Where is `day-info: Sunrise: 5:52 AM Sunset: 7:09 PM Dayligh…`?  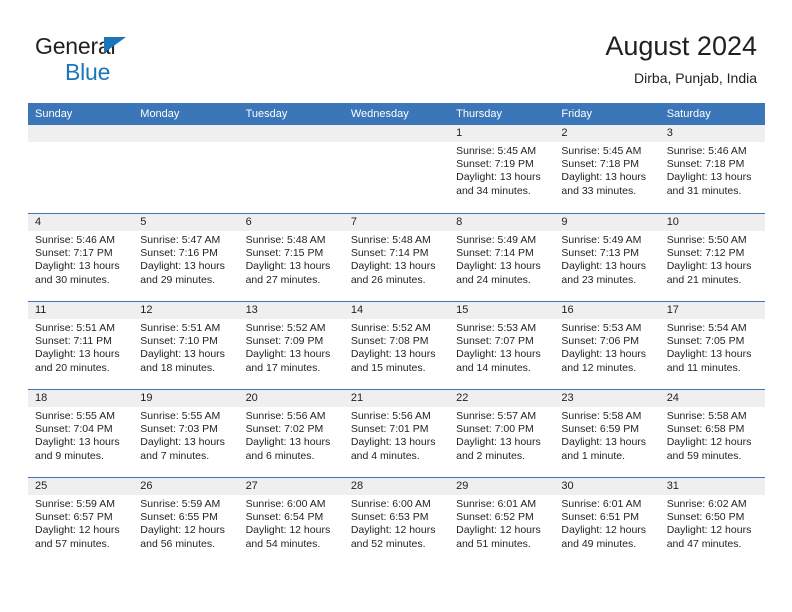
day-info: Sunrise: 5:52 AM Sunset: 7:09 PM Dayligh… is located at coordinates (291, 347).